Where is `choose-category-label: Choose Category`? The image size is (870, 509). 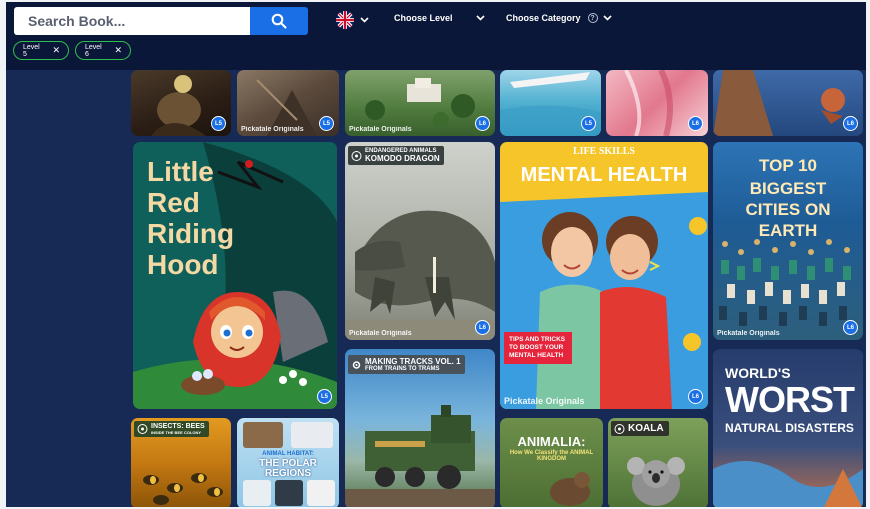
choose-category-label: Choose Category is located at coordinates (543, 18).